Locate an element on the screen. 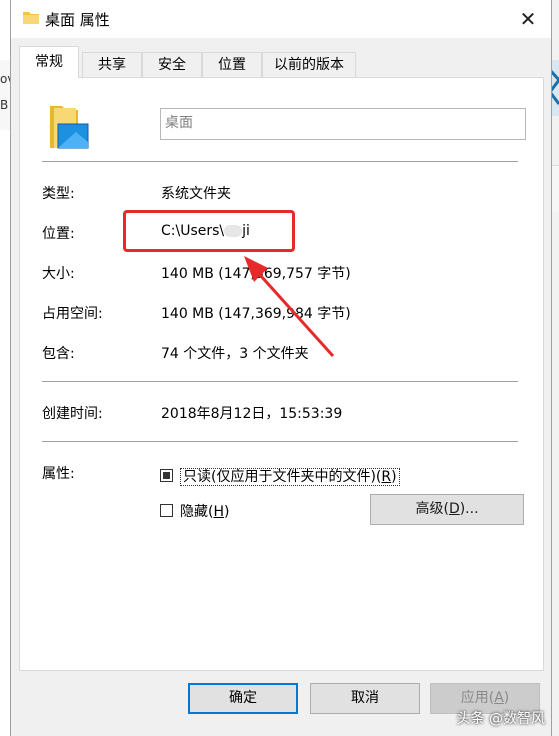 This screenshot has width=559, height=736. tab-general: 常规 is located at coordinates (49, 62).